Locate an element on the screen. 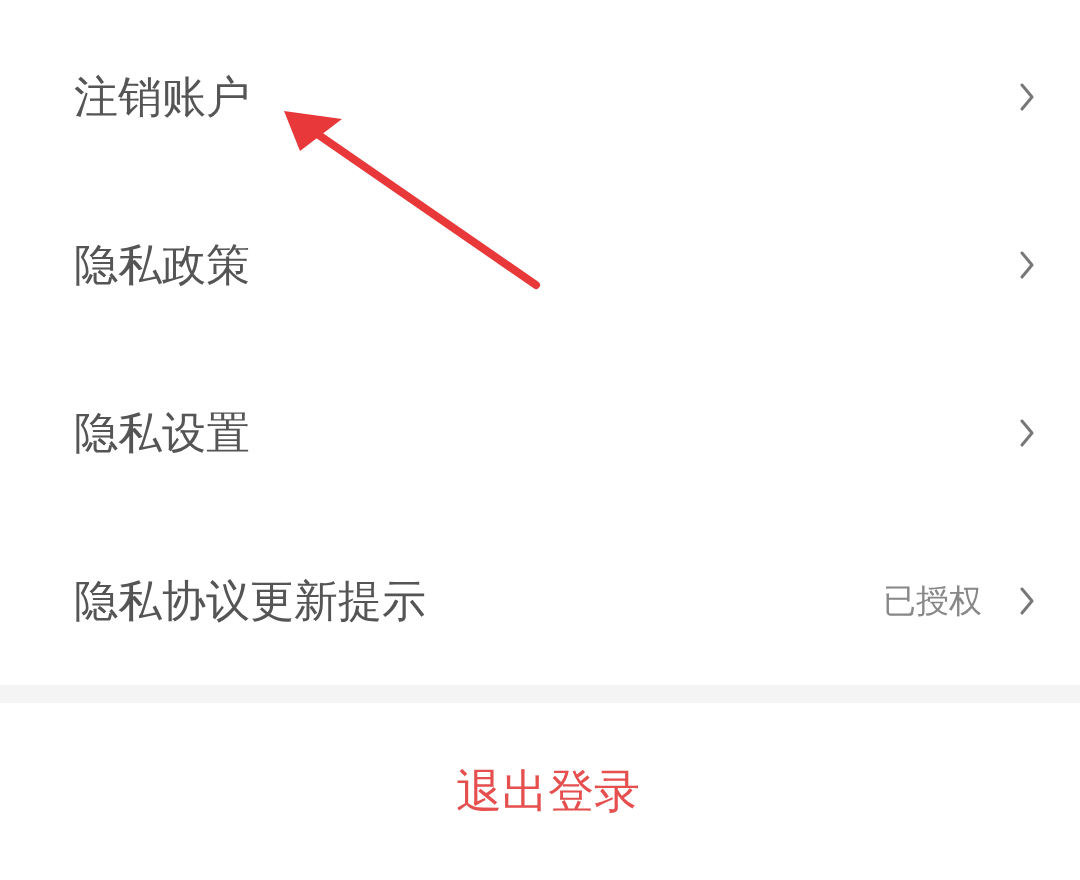 This screenshot has height=880, width=1080. menu-item-label: 隐私政策 is located at coordinates (162, 264).